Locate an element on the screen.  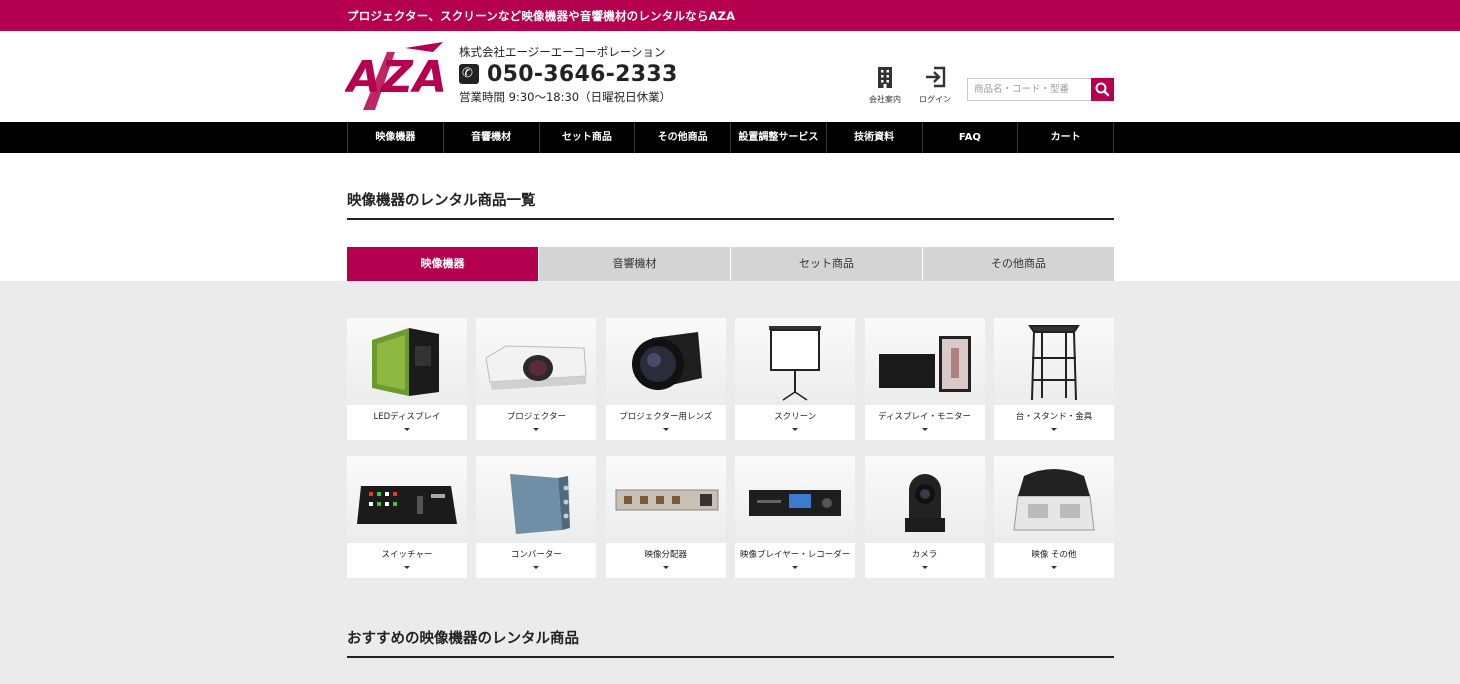
search-button is located at coordinates (1102, 89).